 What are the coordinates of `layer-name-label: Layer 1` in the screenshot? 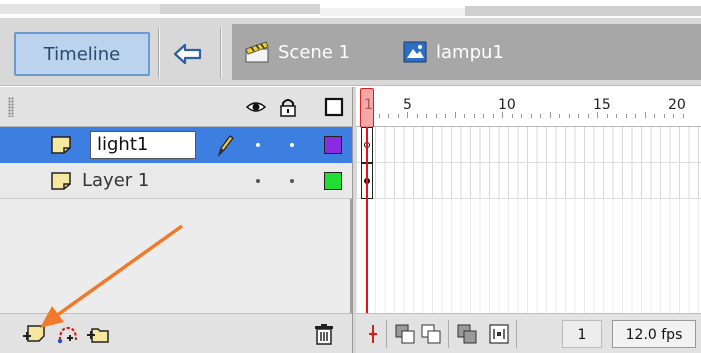 It's located at (116, 180).